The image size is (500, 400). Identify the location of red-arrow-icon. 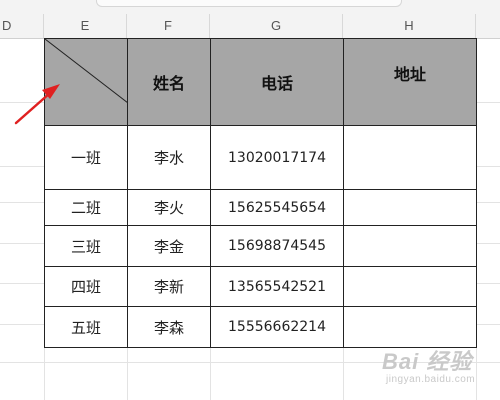
(37, 104).